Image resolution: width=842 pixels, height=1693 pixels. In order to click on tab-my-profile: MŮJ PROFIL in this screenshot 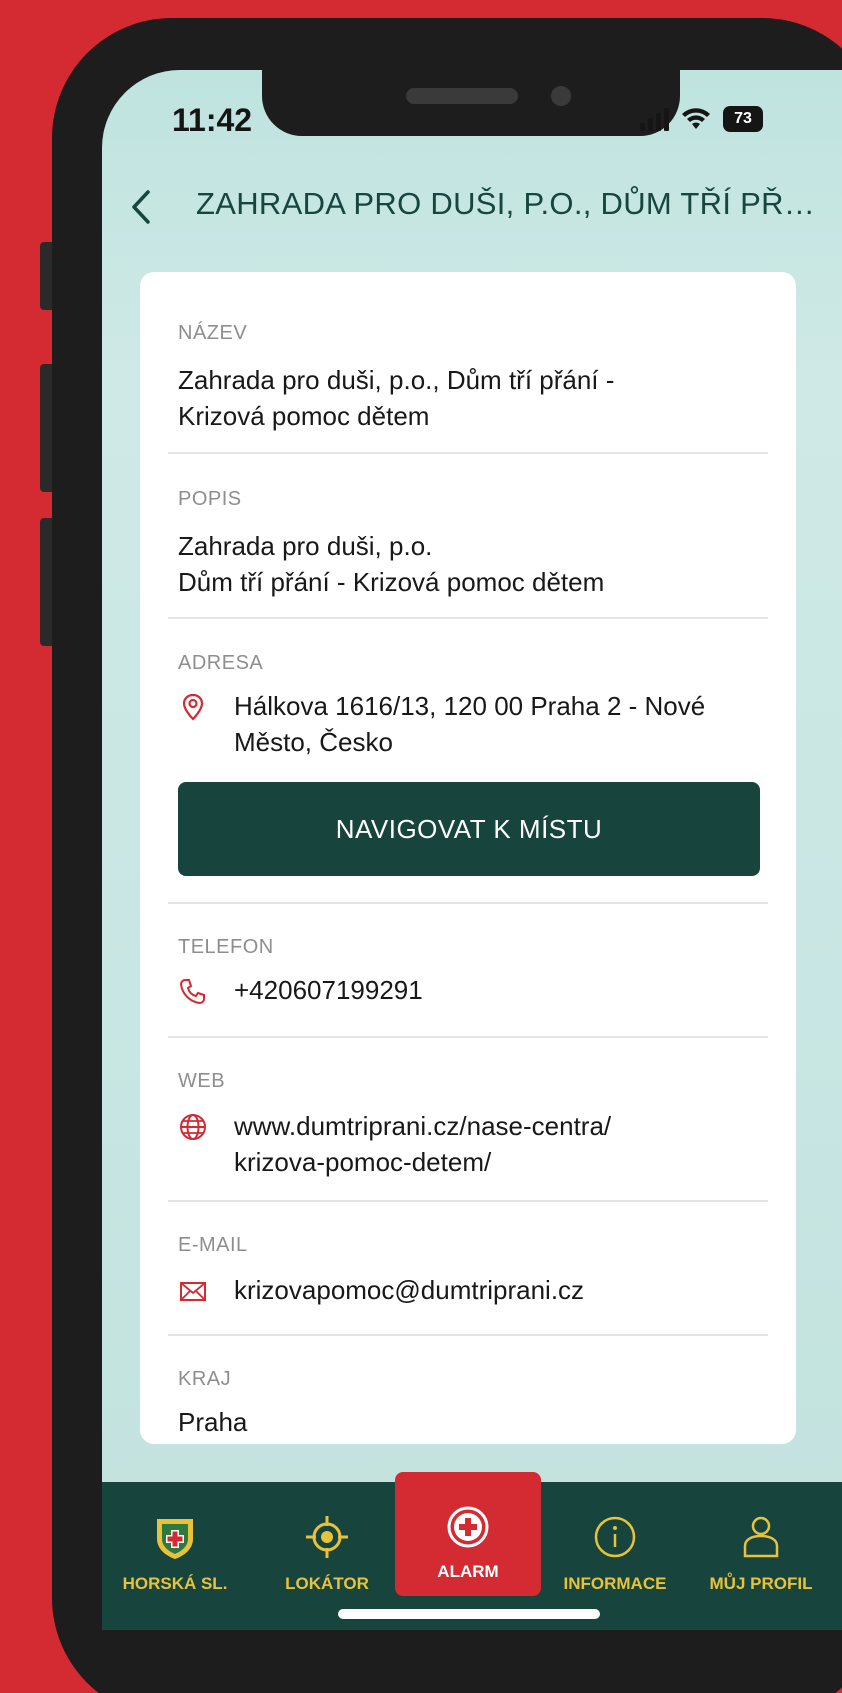, I will do `click(761, 1547)`.